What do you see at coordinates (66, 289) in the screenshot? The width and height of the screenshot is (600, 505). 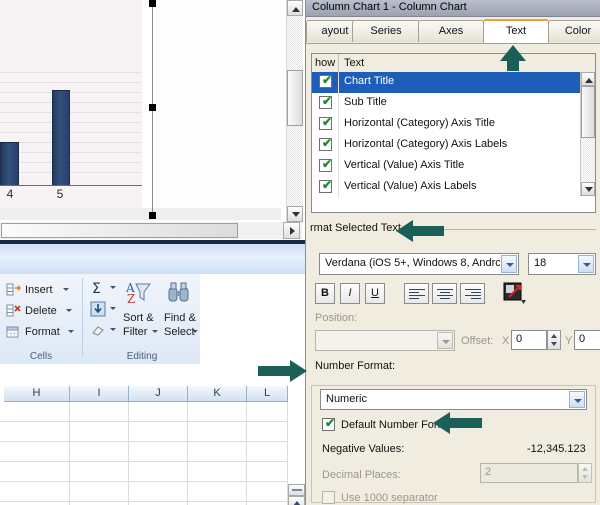 I see `insert-dropdown-caret-icon` at bounding box center [66, 289].